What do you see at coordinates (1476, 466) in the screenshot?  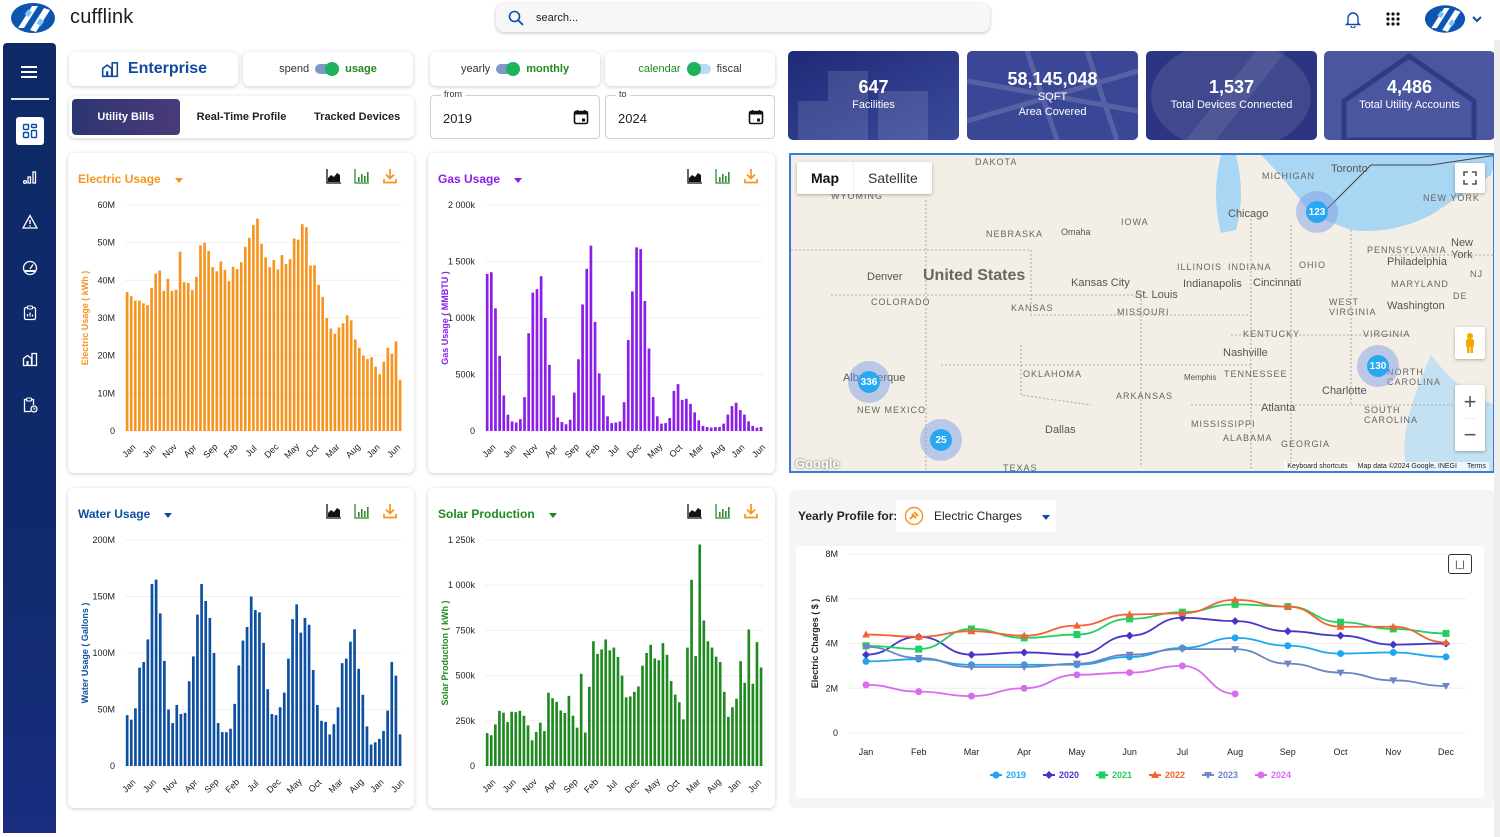 I see `terms-link: Terms` at bounding box center [1476, 466].